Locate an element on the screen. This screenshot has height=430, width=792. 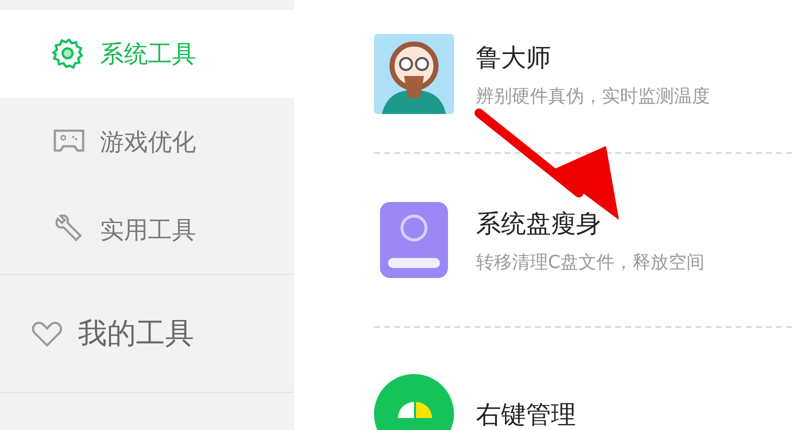
cartoon-avatar-icon is located at coordinates (414, 74).